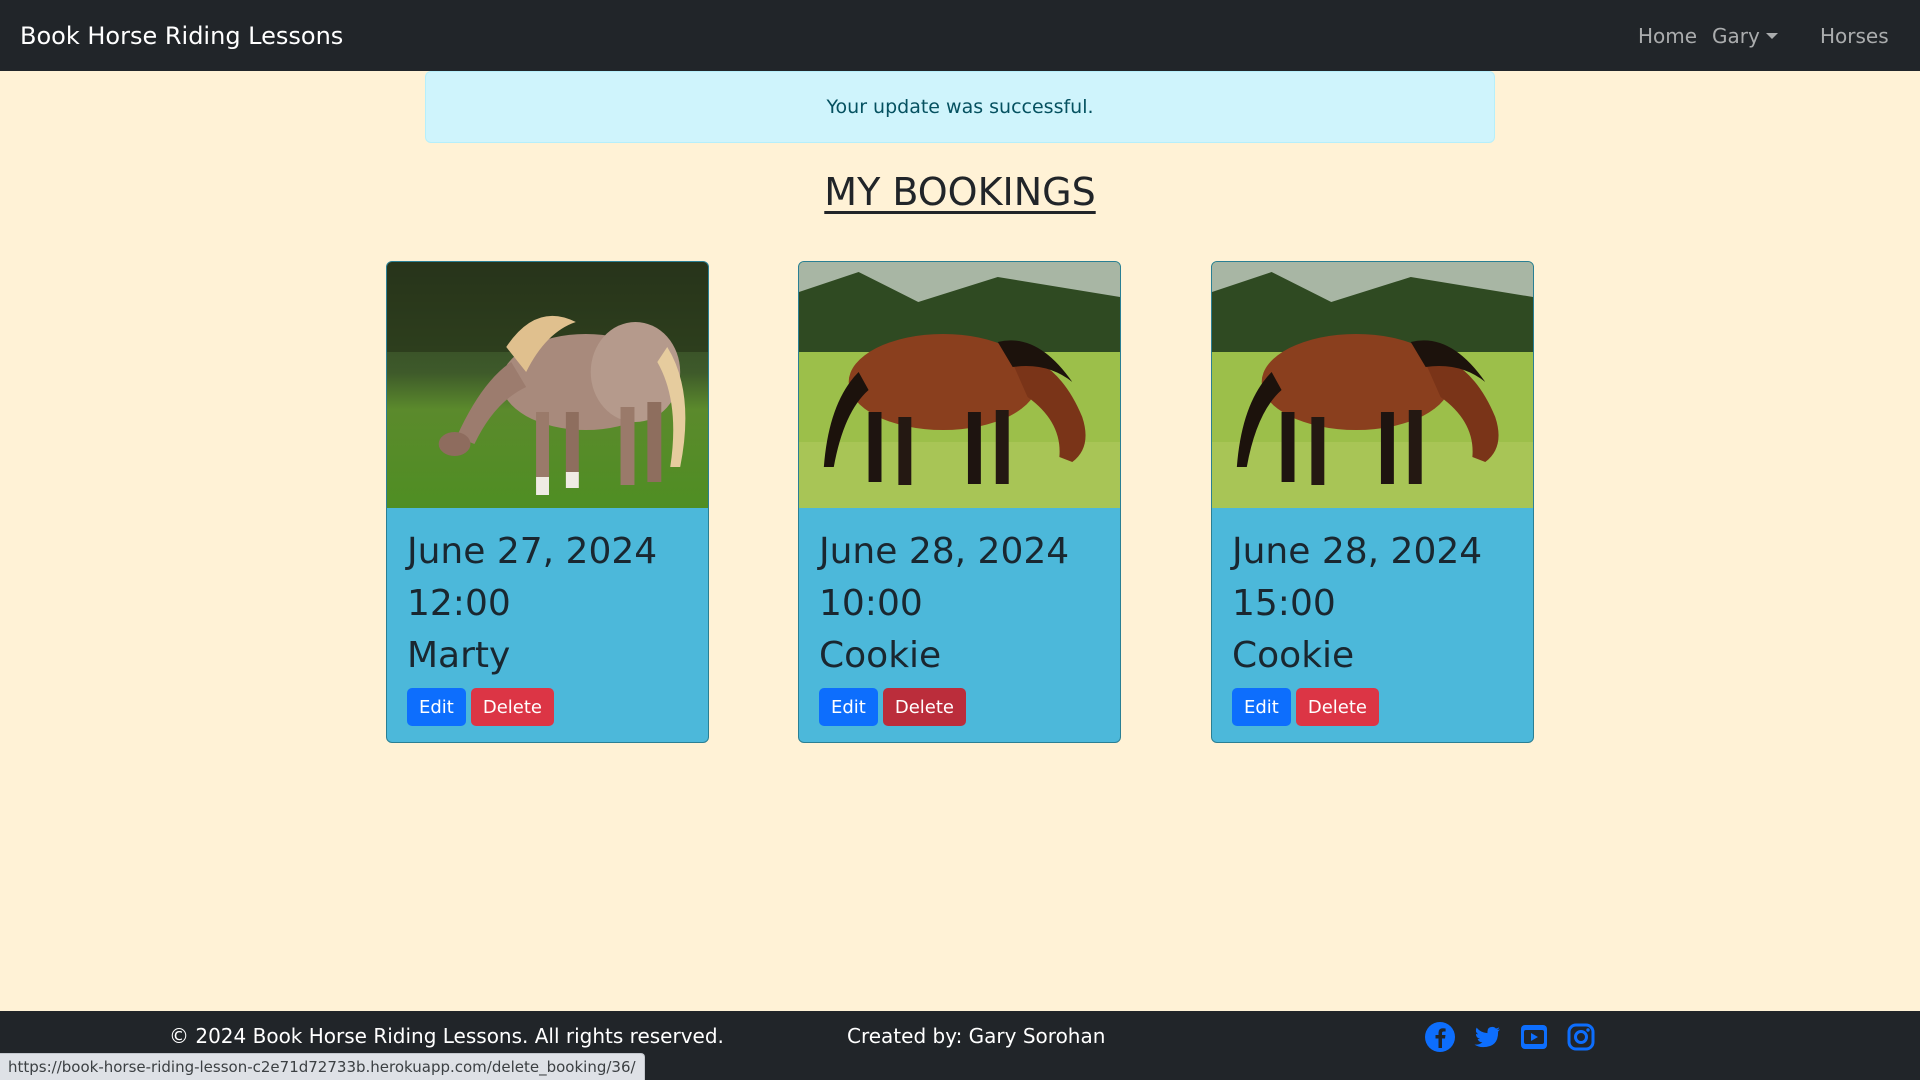 The image size is (1920, 1080). Describe the element at coordinates (871, 603) in the screenshot. I see `booking-time: 10:00` at that location.